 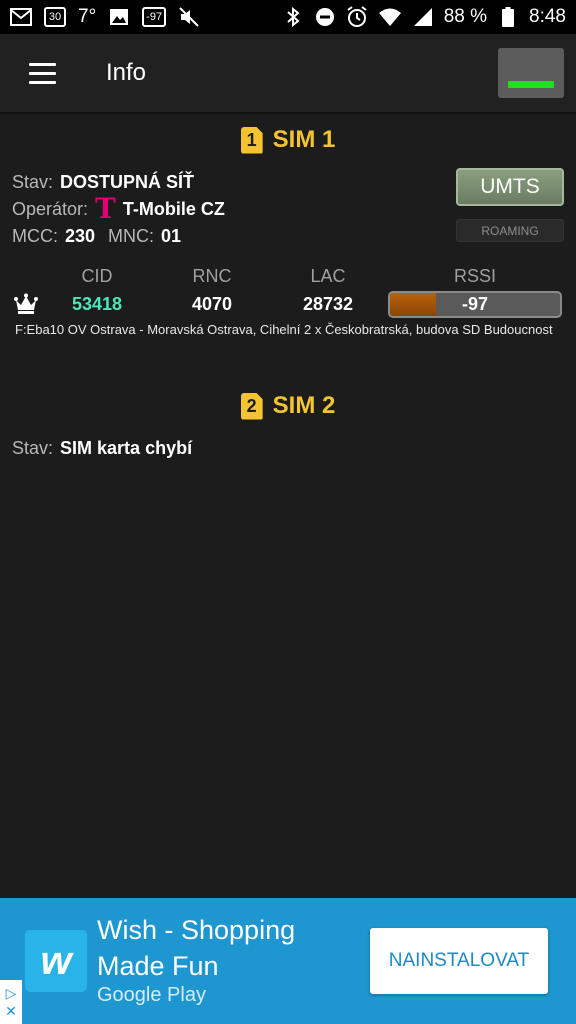 I want to click on gmail-icon, so click(x=21, y=17).